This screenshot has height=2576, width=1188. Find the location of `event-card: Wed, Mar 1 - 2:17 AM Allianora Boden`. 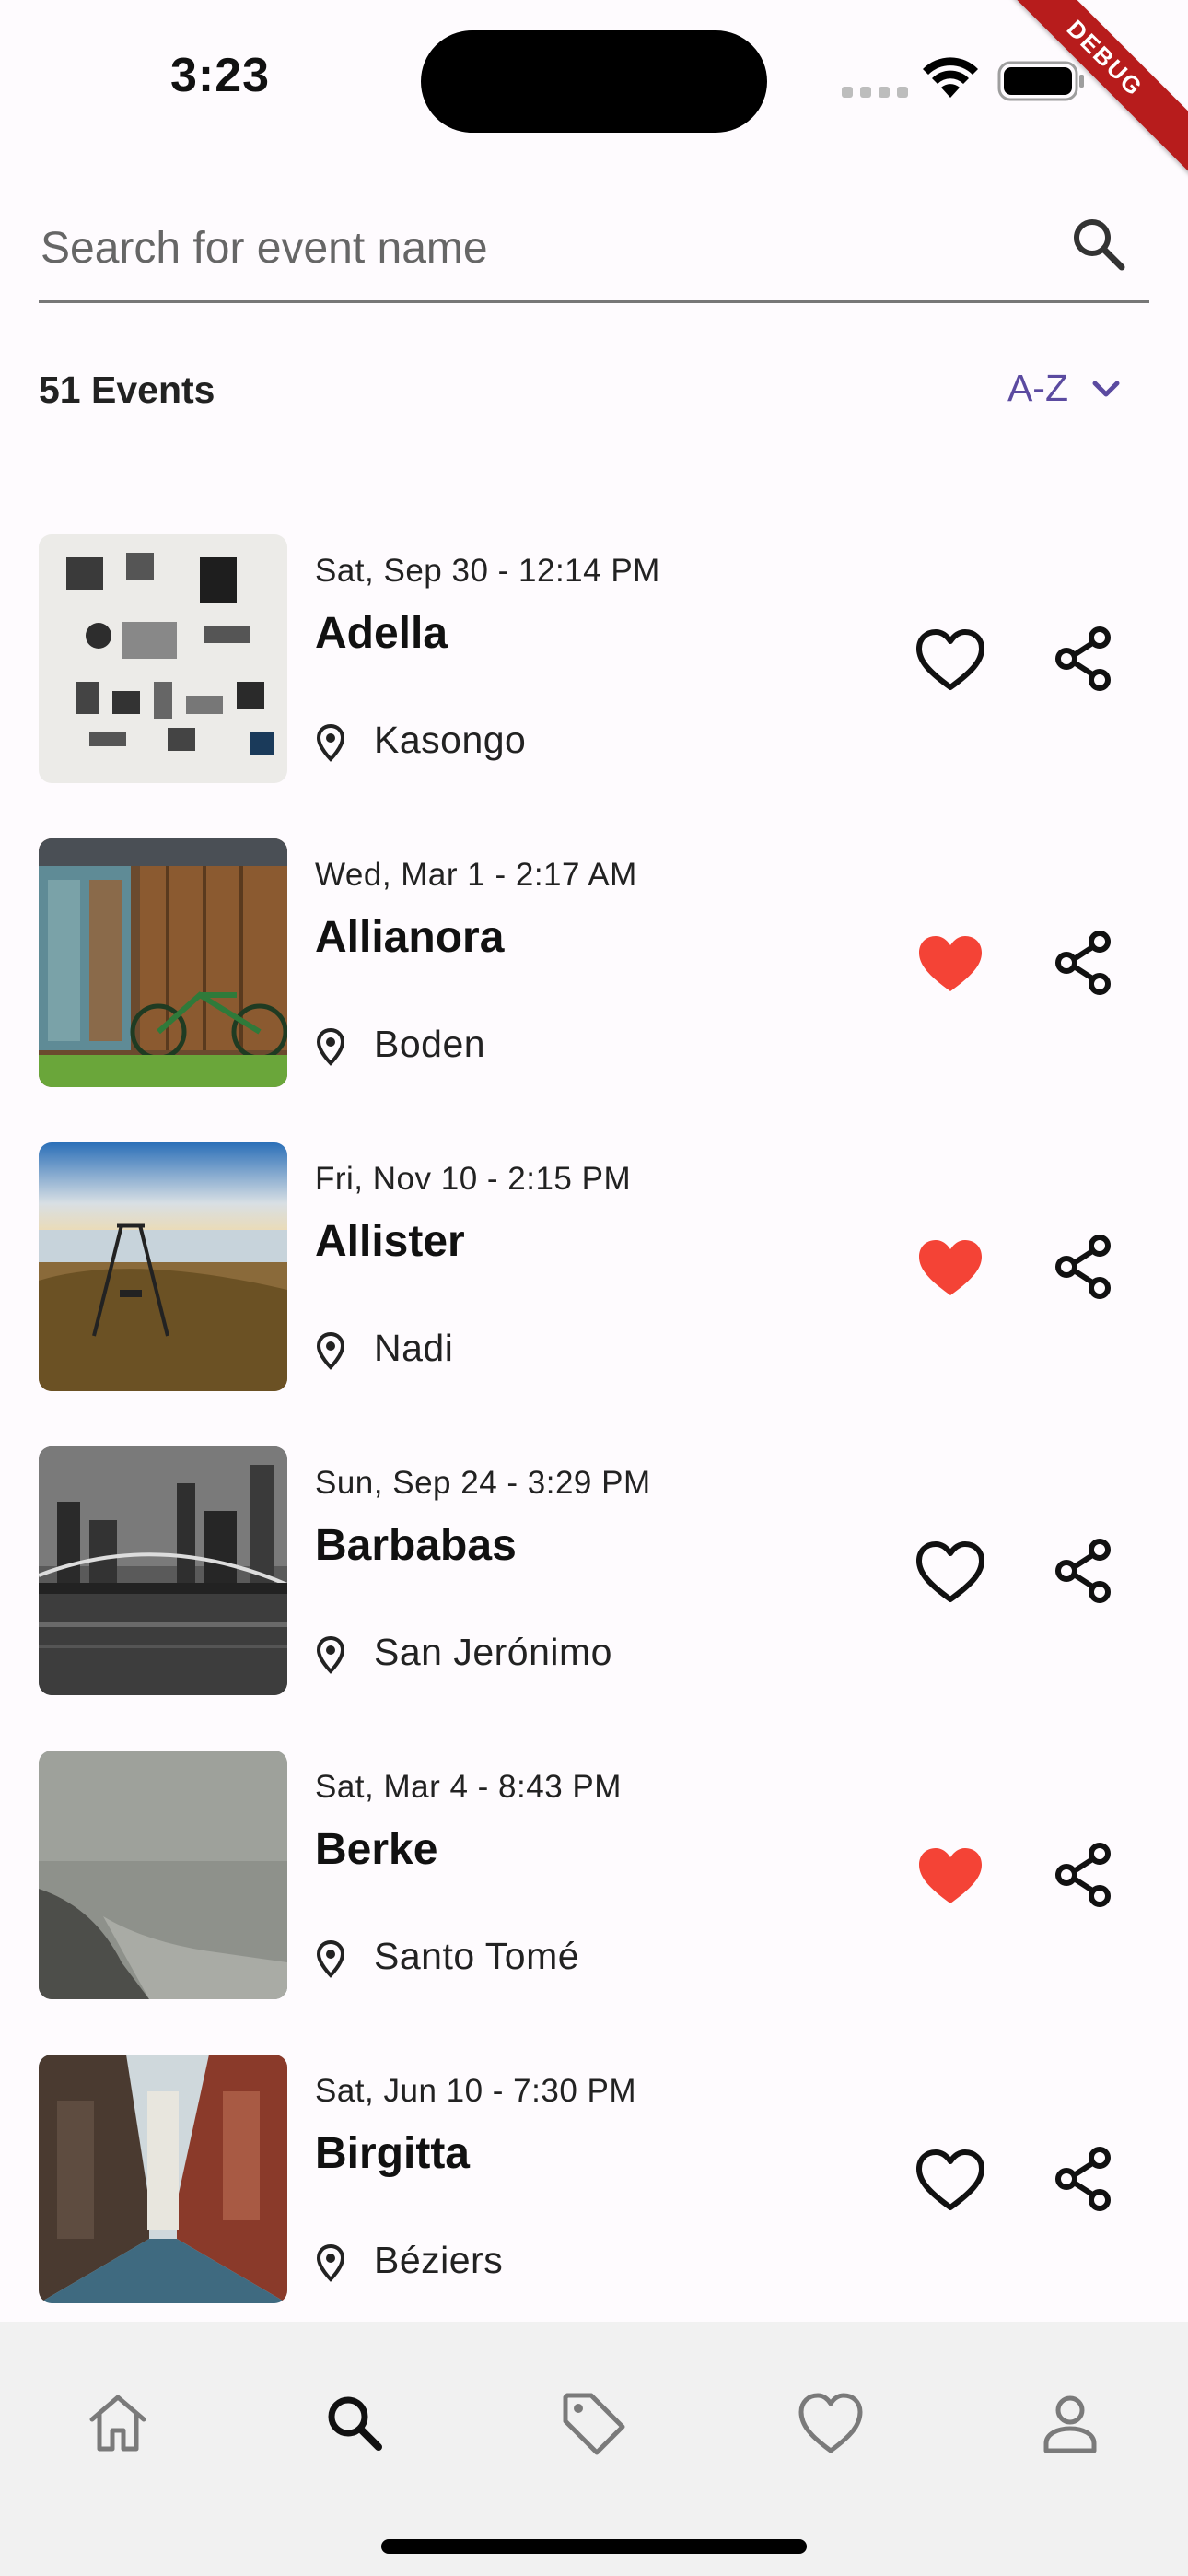

event-card: Wed, Mar 1 - 2:17 AM Allianora Boden is located at coordinates (594, 962).